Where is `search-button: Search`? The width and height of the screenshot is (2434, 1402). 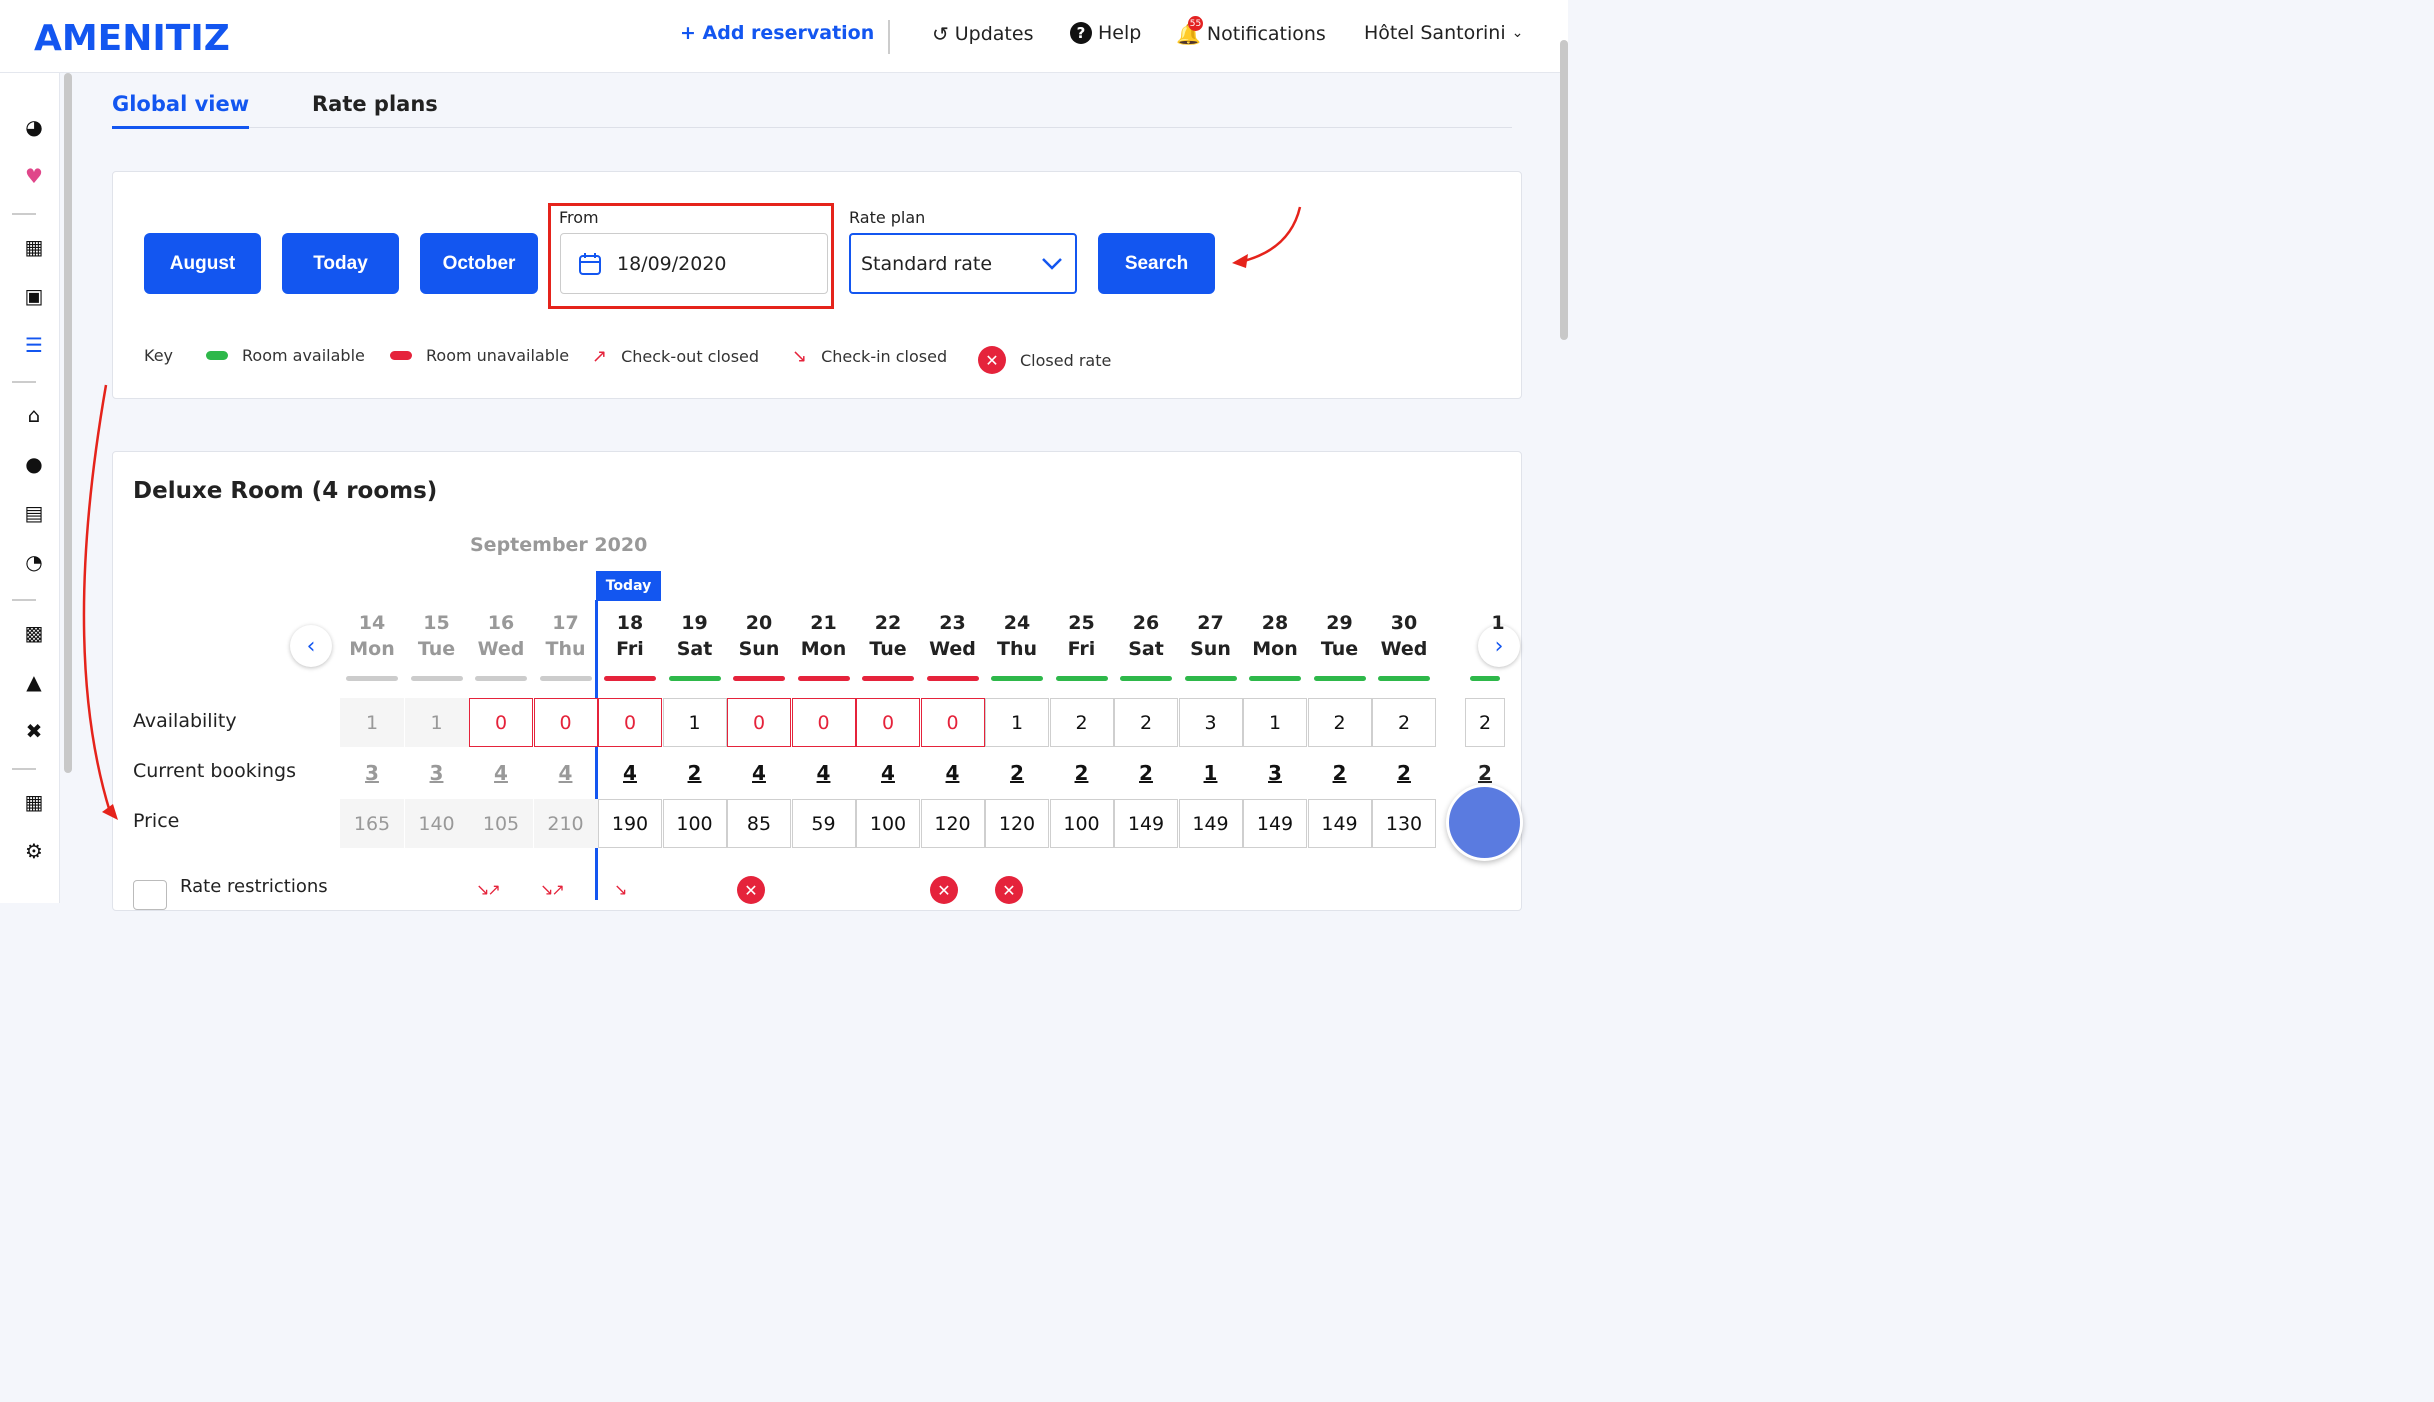
search-button: Search is located at coordinates (1156, 263).